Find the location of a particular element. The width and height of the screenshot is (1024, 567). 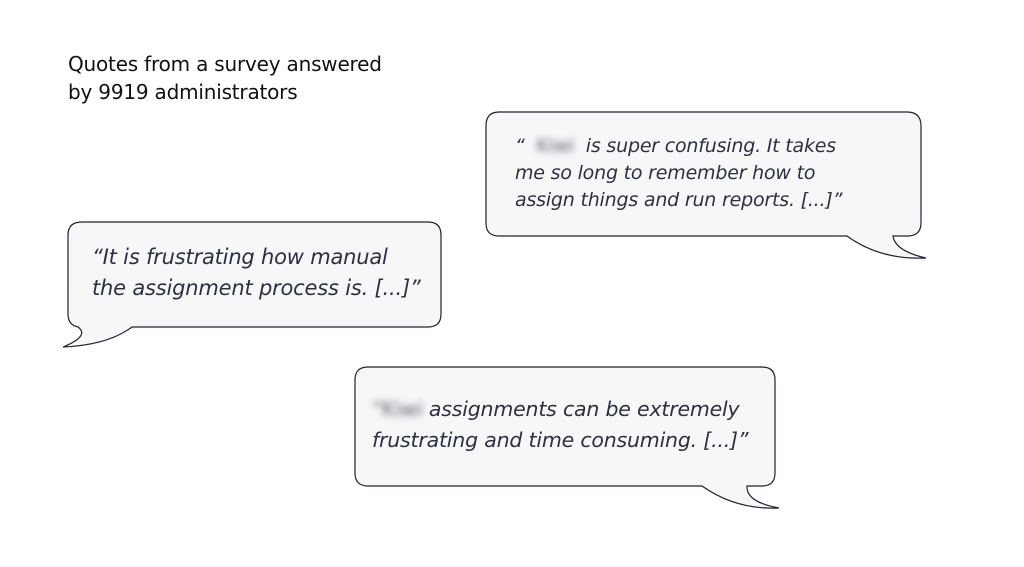

quote-line: frustrating and time consuming. [...]” is located at coordinates (560, 440).